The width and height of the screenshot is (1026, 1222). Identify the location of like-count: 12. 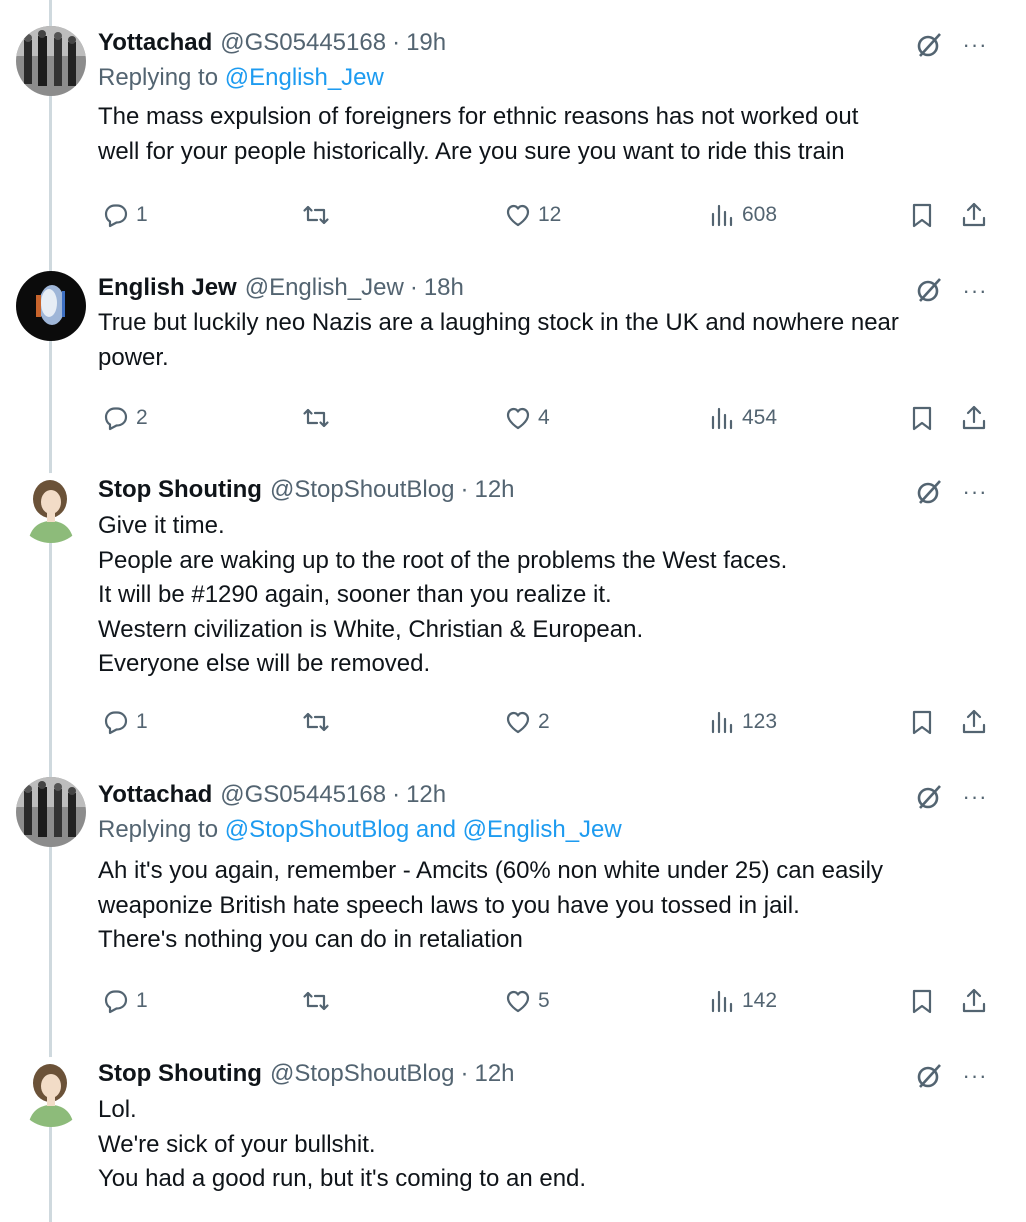
(550, 214).